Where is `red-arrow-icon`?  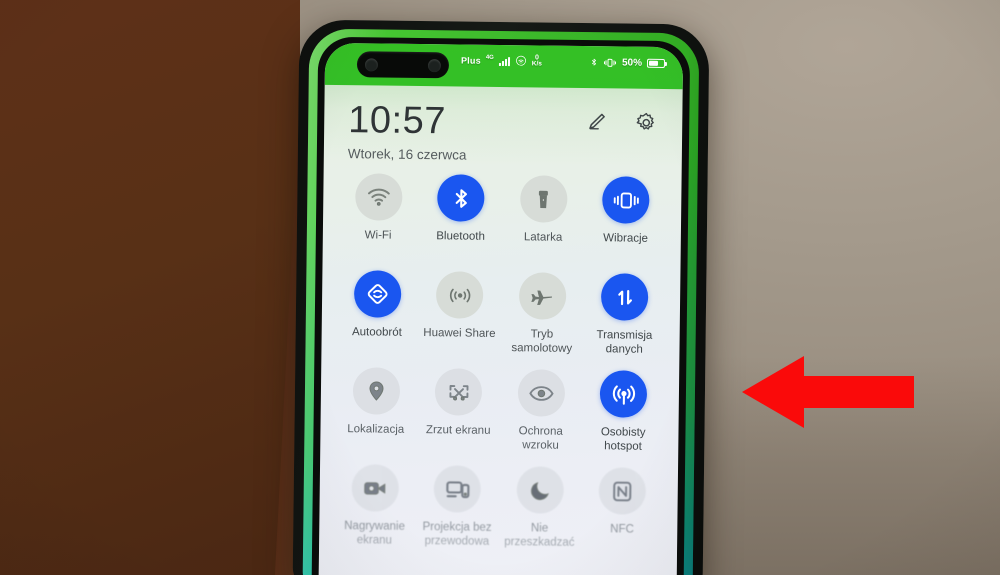
red-arrow-icon is located at coordinates (828, 392).